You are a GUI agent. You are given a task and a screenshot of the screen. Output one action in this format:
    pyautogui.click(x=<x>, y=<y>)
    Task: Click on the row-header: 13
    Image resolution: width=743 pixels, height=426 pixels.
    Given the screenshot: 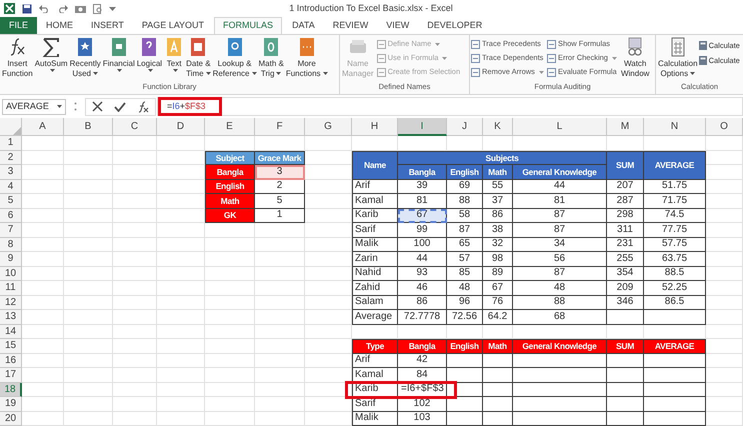 What is the action you would take?
    pyautogui.click(x=11, y=317)
    